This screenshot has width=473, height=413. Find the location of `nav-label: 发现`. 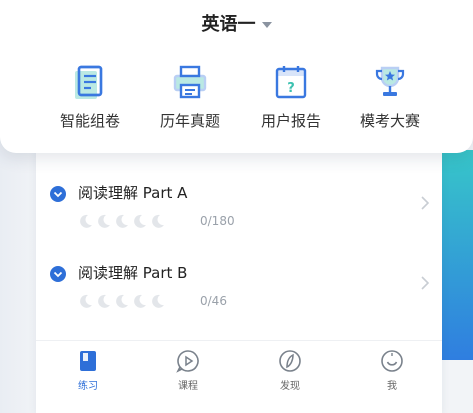

nav-label: 发现 is located at coordinates (290, 386).